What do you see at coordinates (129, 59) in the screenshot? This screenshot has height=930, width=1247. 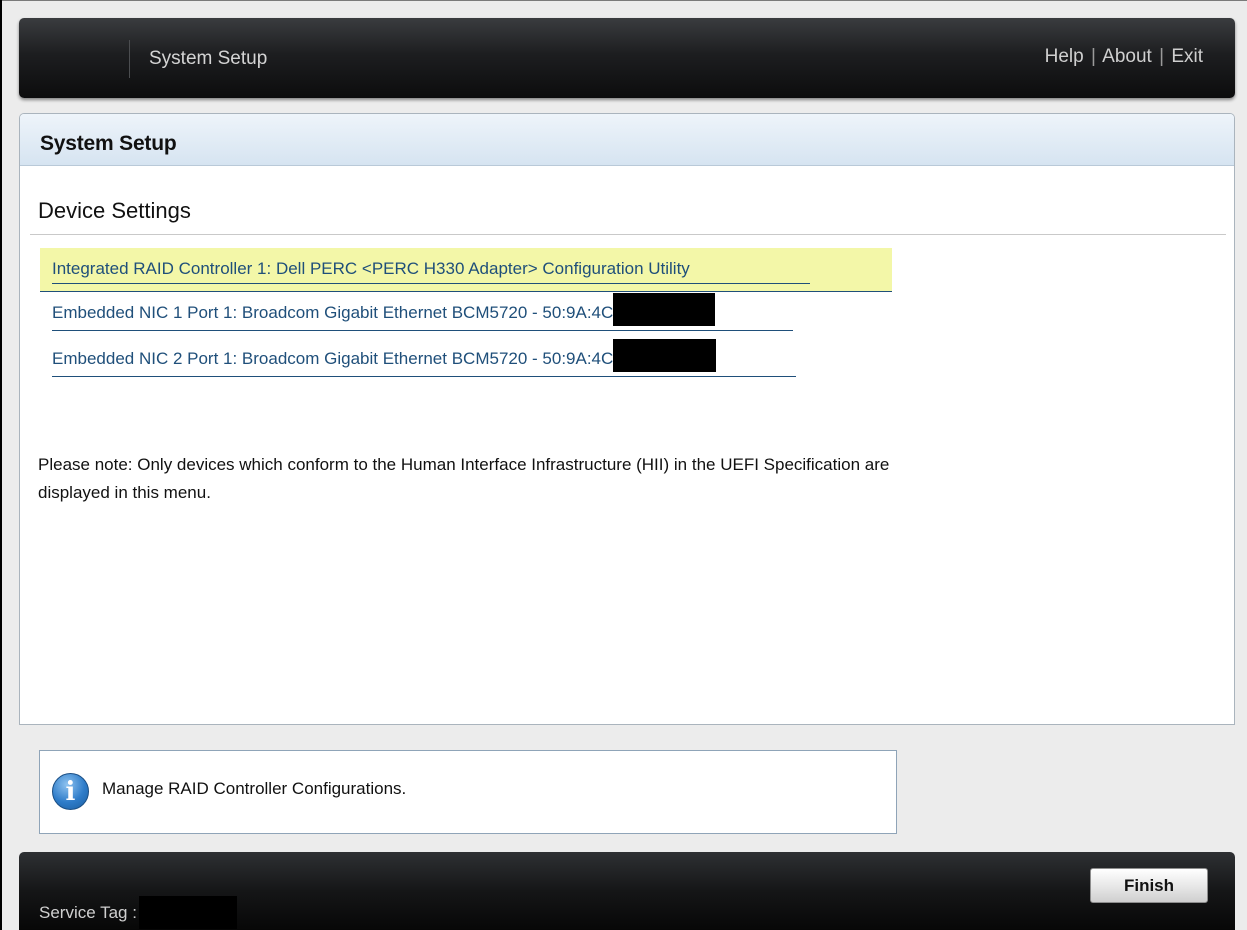 I see `header-divider` at bounding box center [129, 59].